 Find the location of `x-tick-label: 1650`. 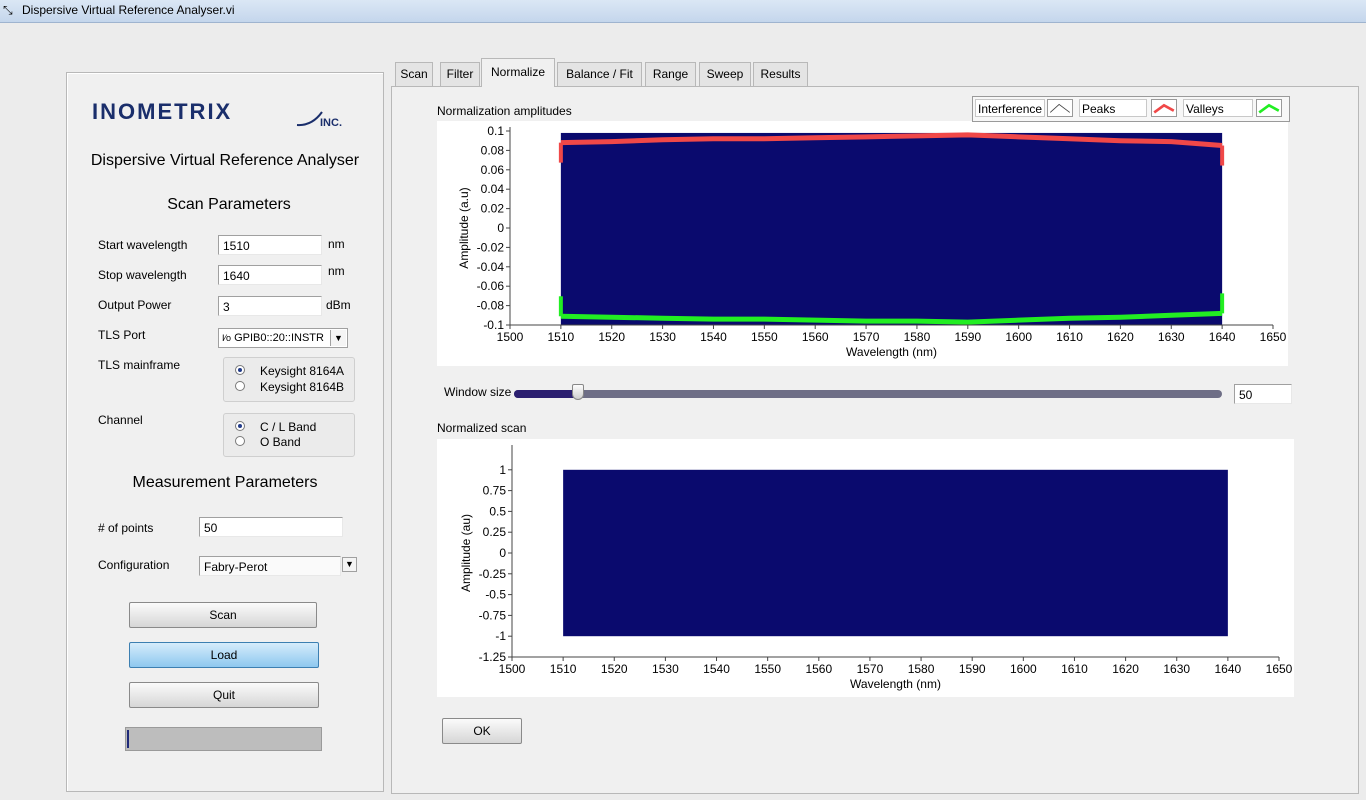

x-tick-label: 1650 is located at coordinates (1273, 337).